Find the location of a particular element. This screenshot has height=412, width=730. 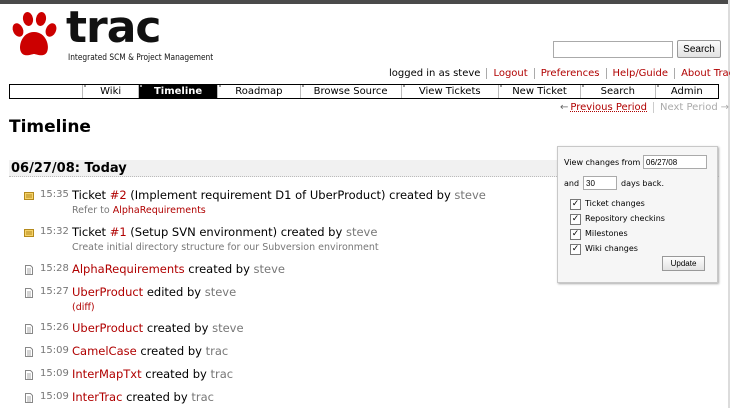

tab-blank is located at coordinates (46, 91).